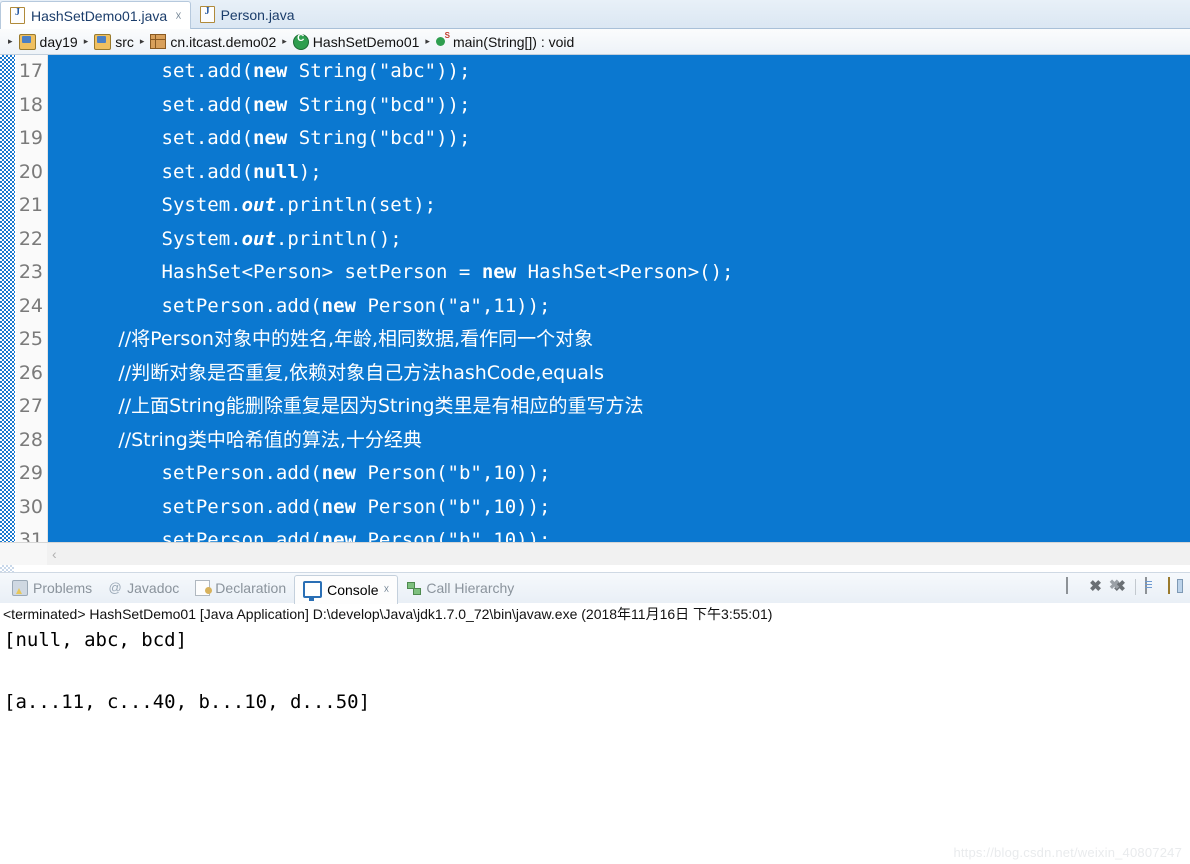 The image size is (1190, 864). I want to click on line-number: 26, so click(30, 372).